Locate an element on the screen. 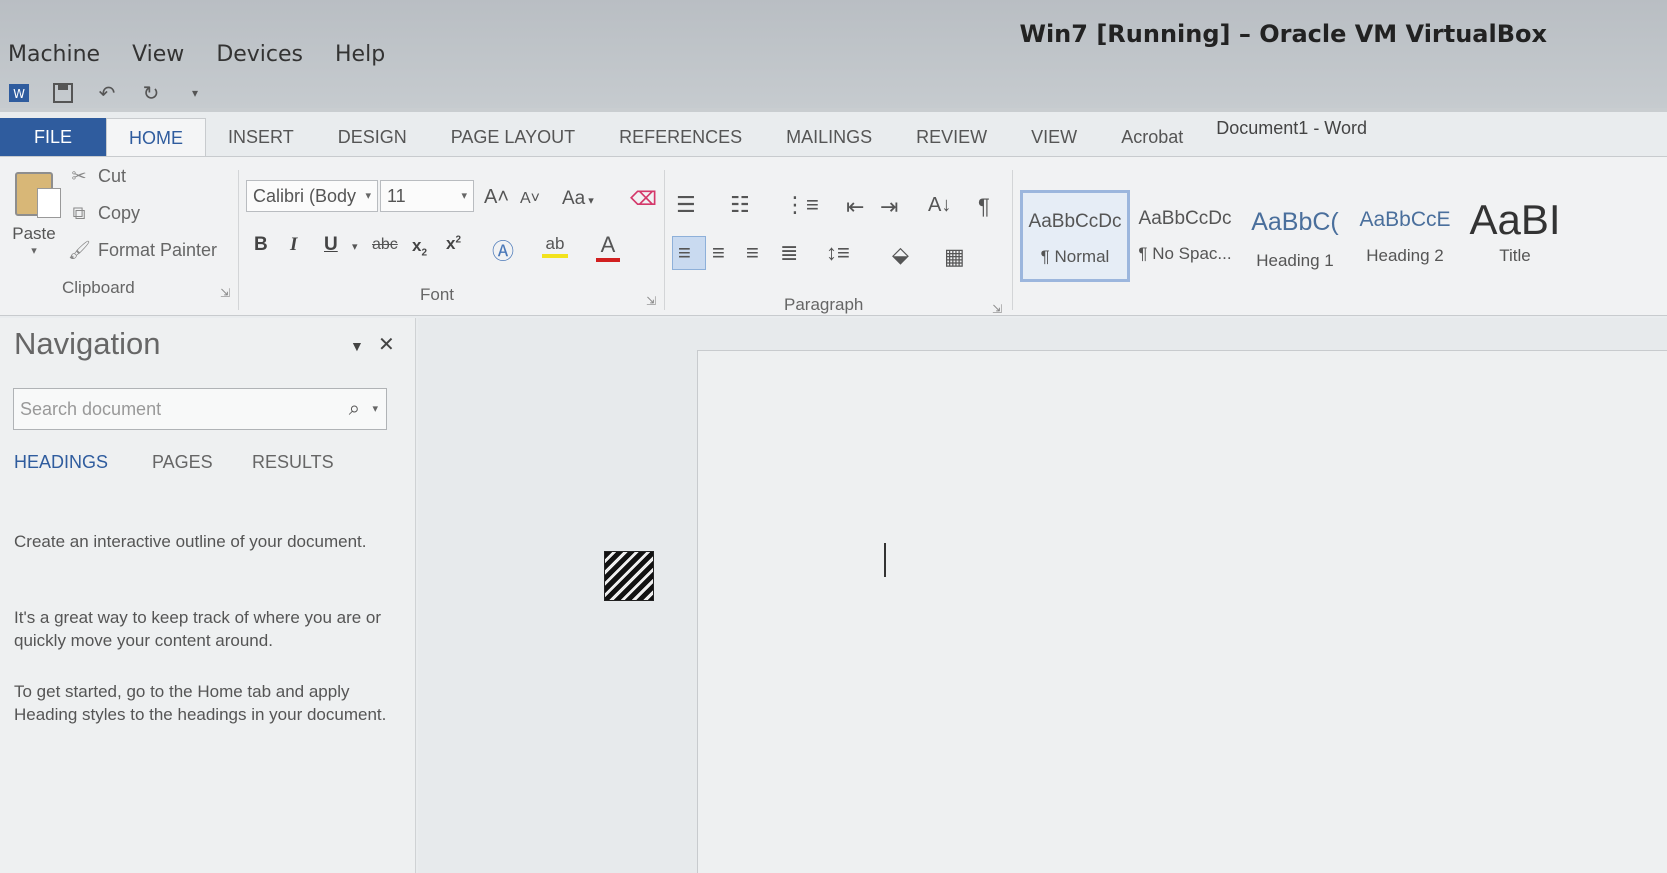 The width and height of the screenshot is (1667, 873). tab-references: REFERENCES is located at coordinates (680, 137).